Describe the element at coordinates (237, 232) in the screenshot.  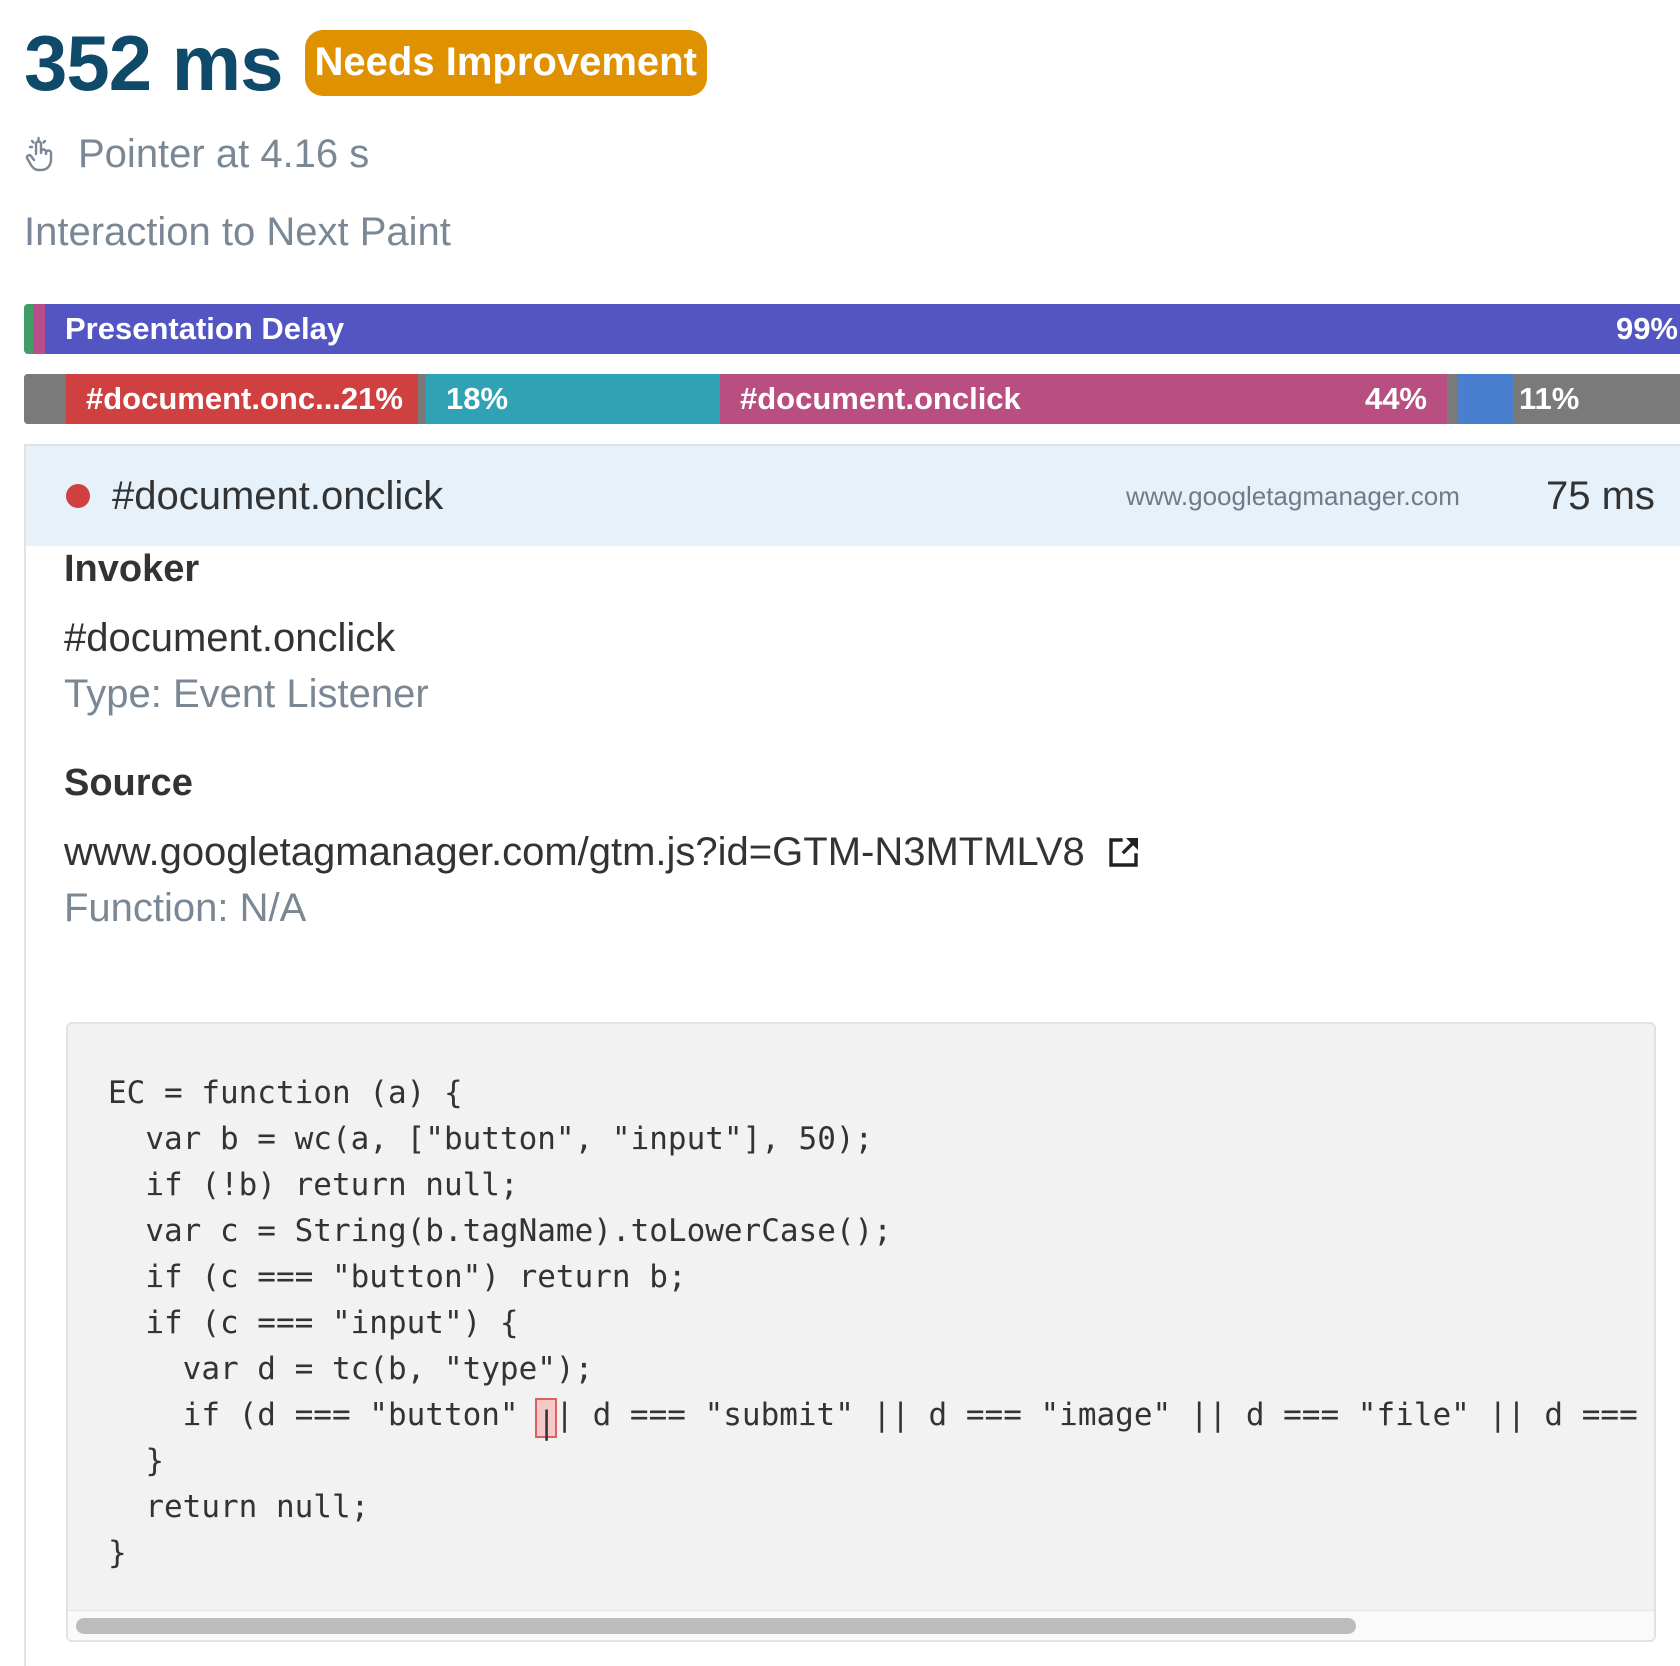
I see `metric-name: Interaction to Next Paint` at that location.